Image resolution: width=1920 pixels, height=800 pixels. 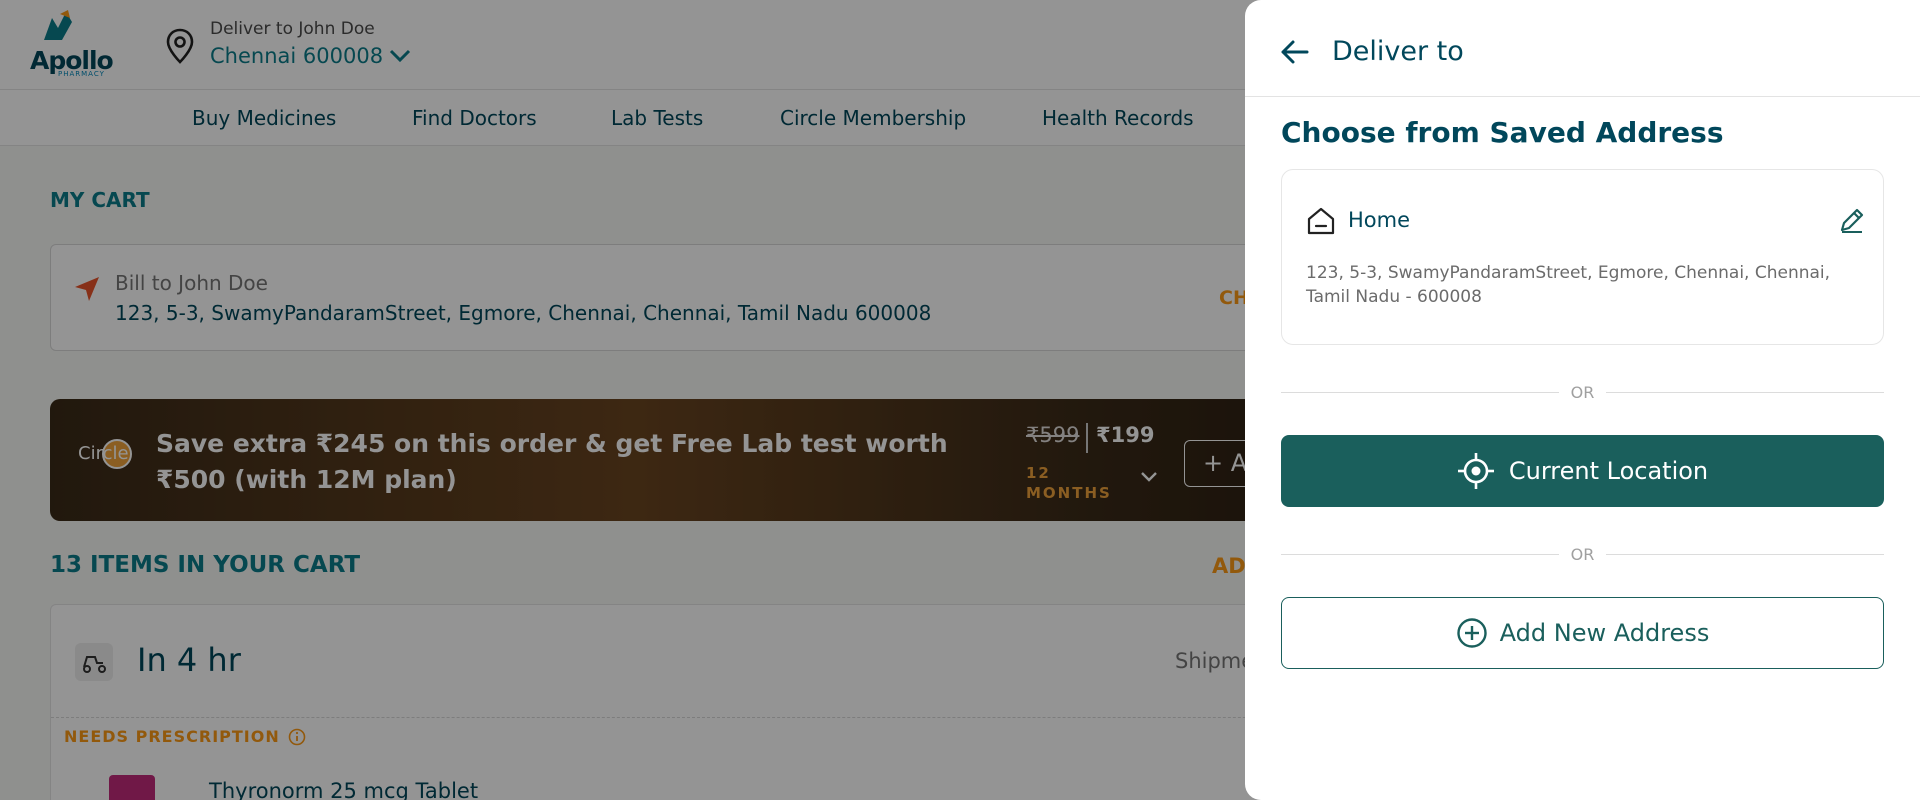 I want to click on or-divider-2: OR, so click(x=1582, y=554).